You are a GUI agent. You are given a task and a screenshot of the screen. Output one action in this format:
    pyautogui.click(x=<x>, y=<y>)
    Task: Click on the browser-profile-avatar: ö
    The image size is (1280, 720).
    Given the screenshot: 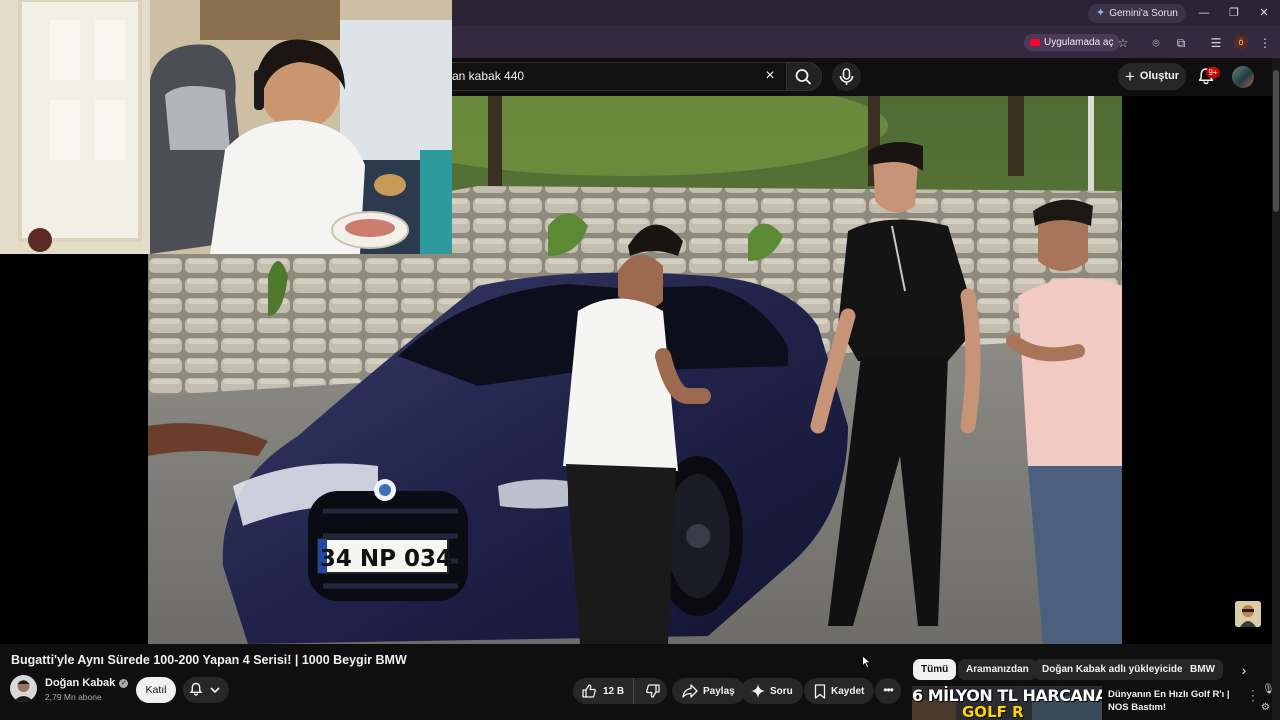 What is the action you would take?
    pyautogui.click(x=1241, y=42)
    